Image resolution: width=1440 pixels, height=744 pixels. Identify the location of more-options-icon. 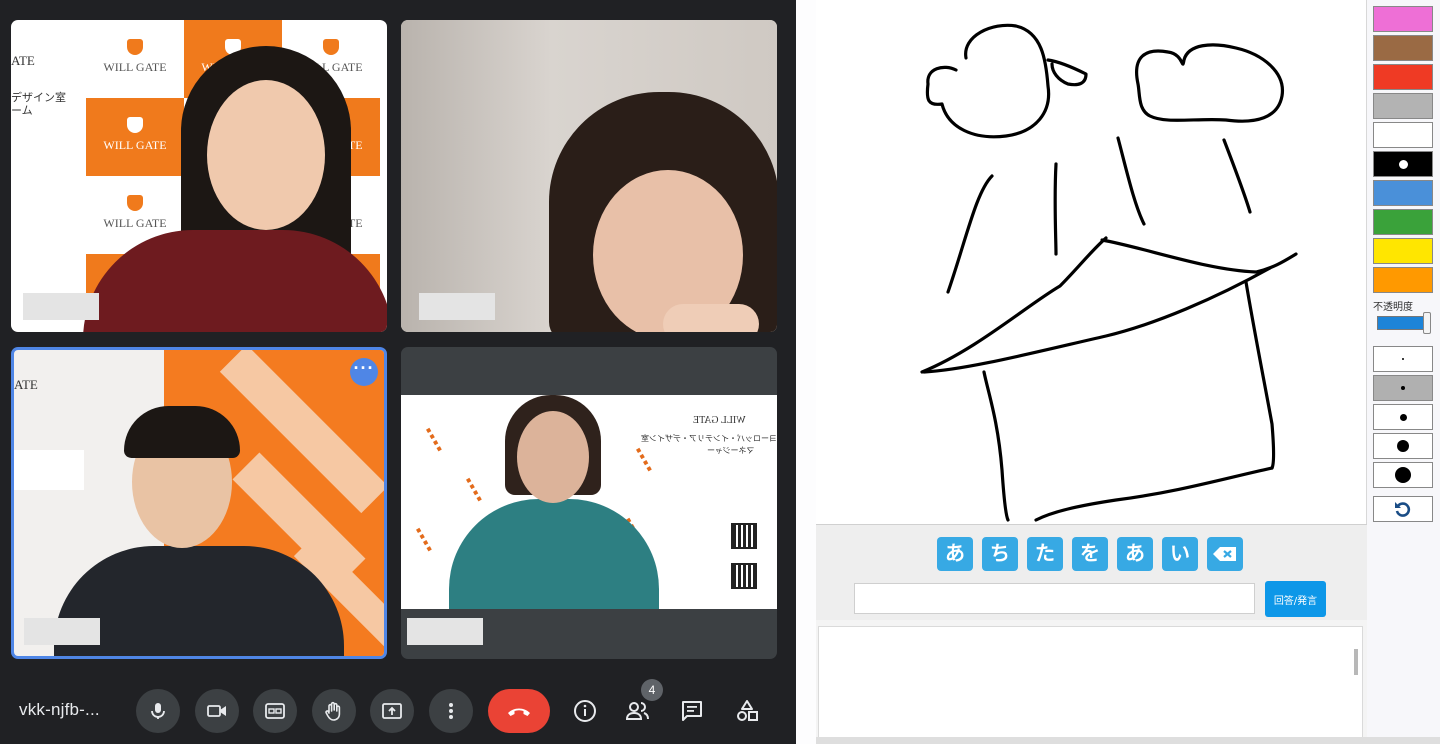
(451, 711).